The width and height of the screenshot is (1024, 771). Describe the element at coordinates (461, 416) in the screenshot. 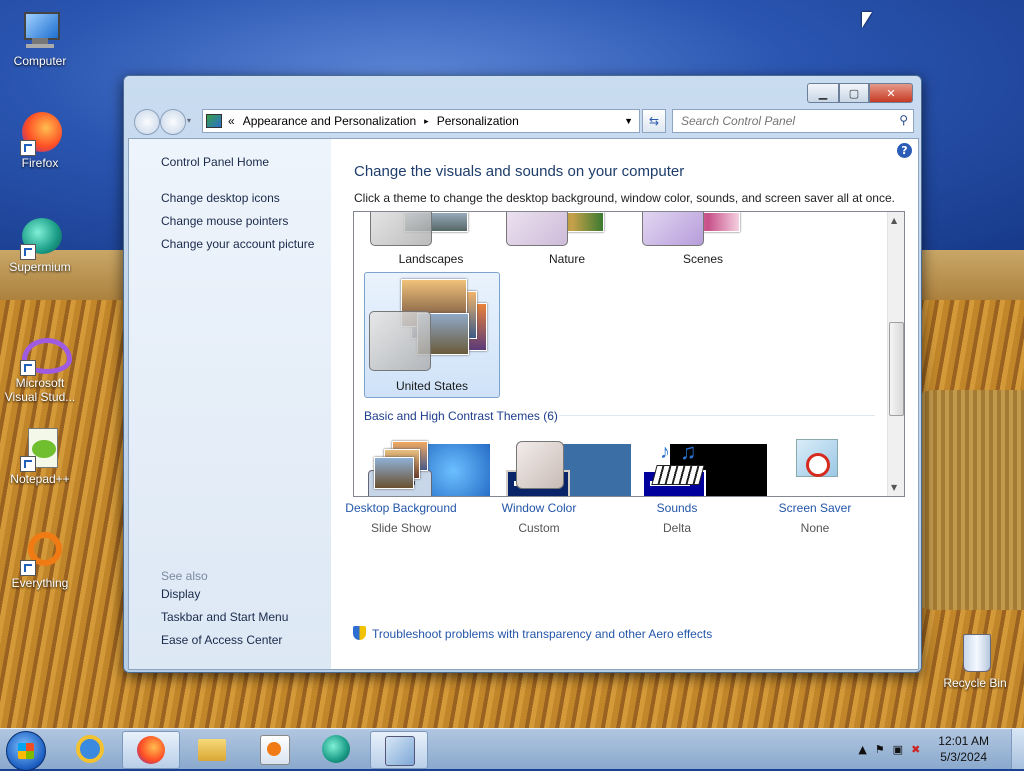

I see `basic-themes-heading: Basic and High Contrast Themes (6)` at that location.